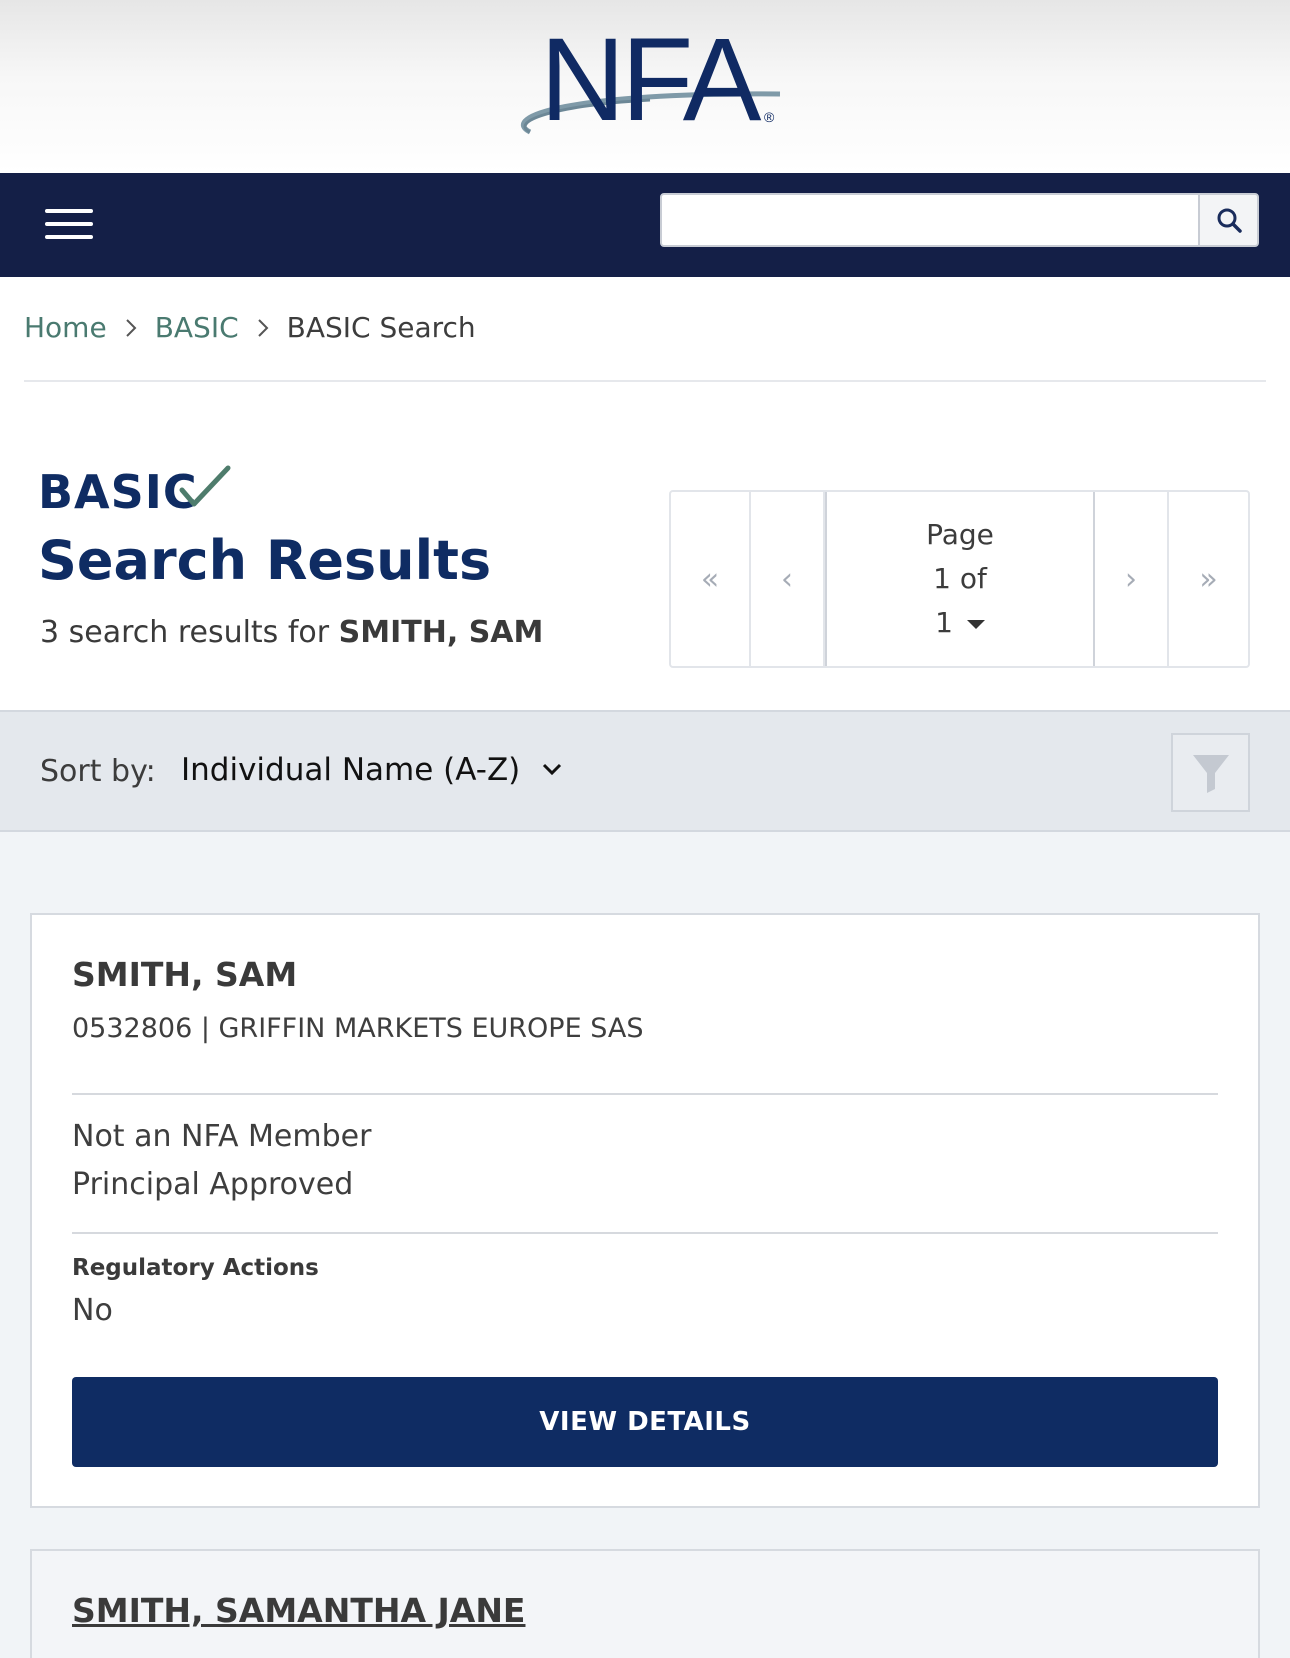 This screenshot has width=1290, height=1658. I want to click on sort-label: Sort by:, so click(98, 771).